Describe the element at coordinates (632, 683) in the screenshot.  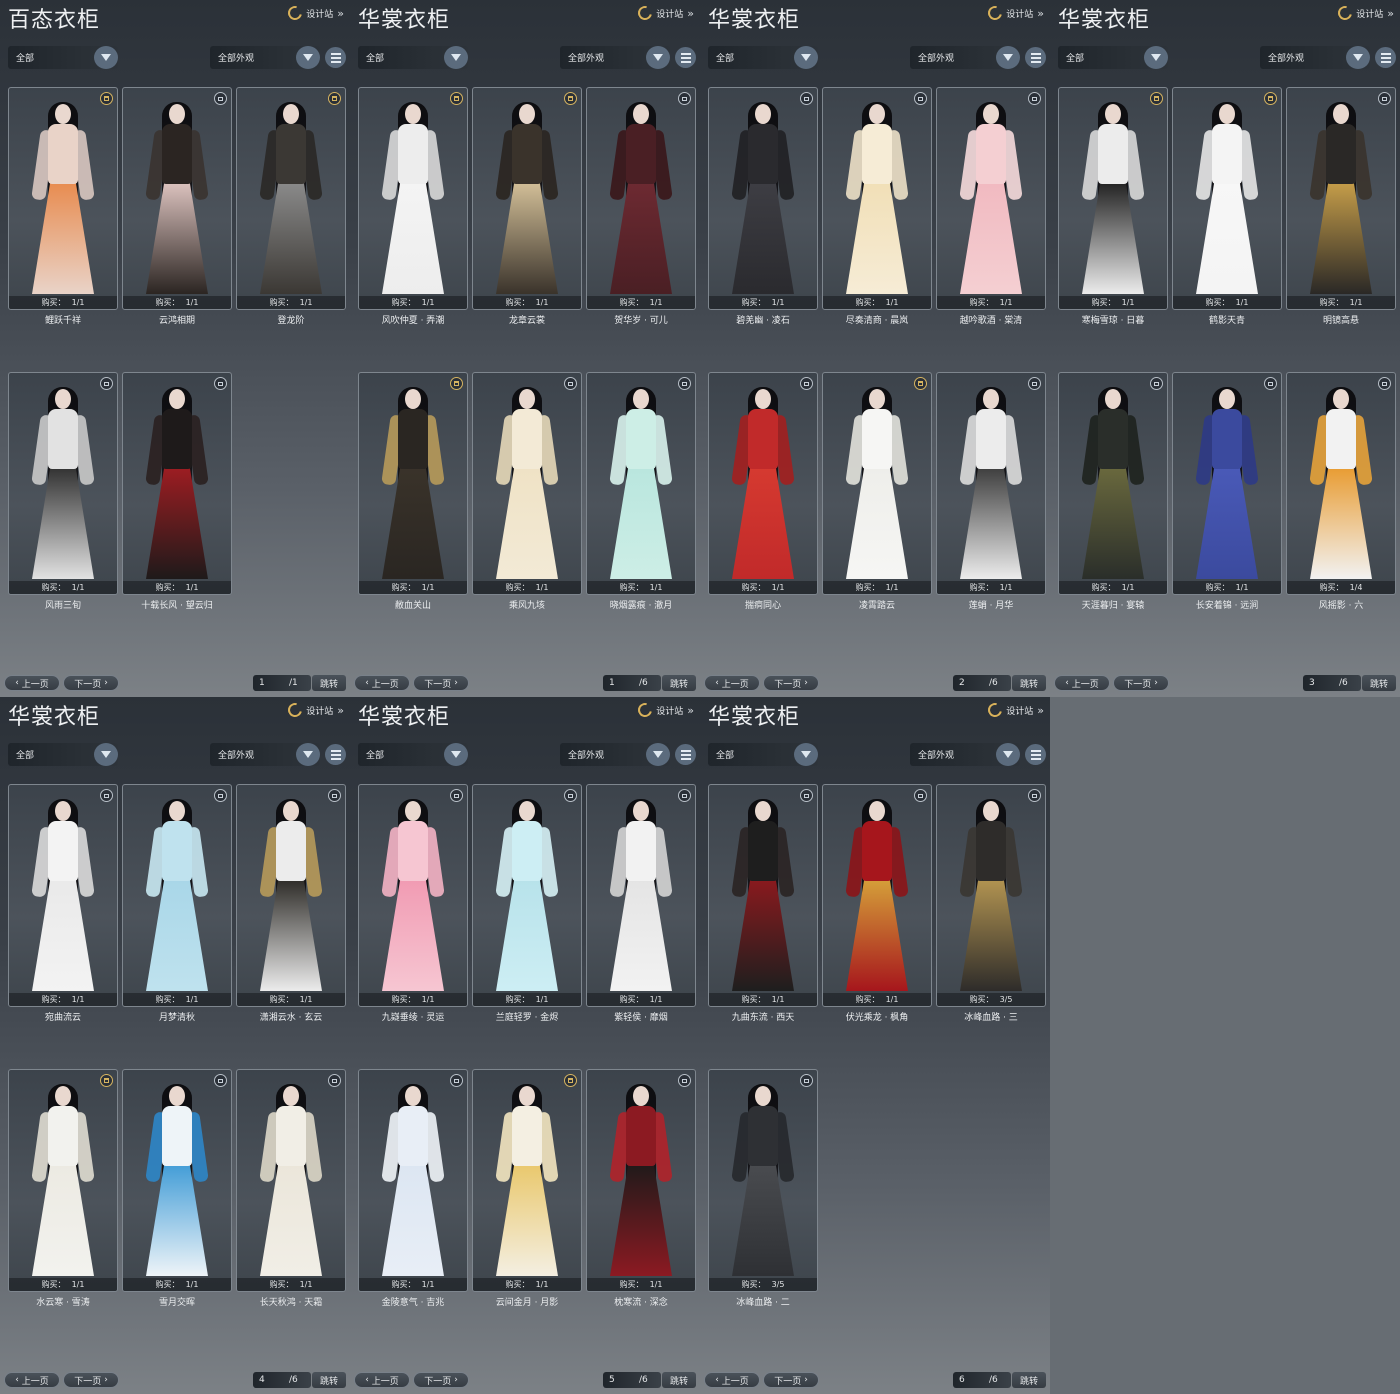
I see `page-number-input: 1/6` at that location.